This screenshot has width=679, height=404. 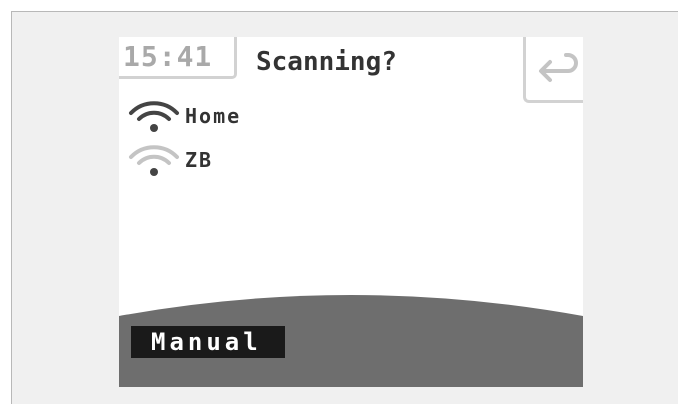 I want to click on back-button, so click(x=553, y=70).